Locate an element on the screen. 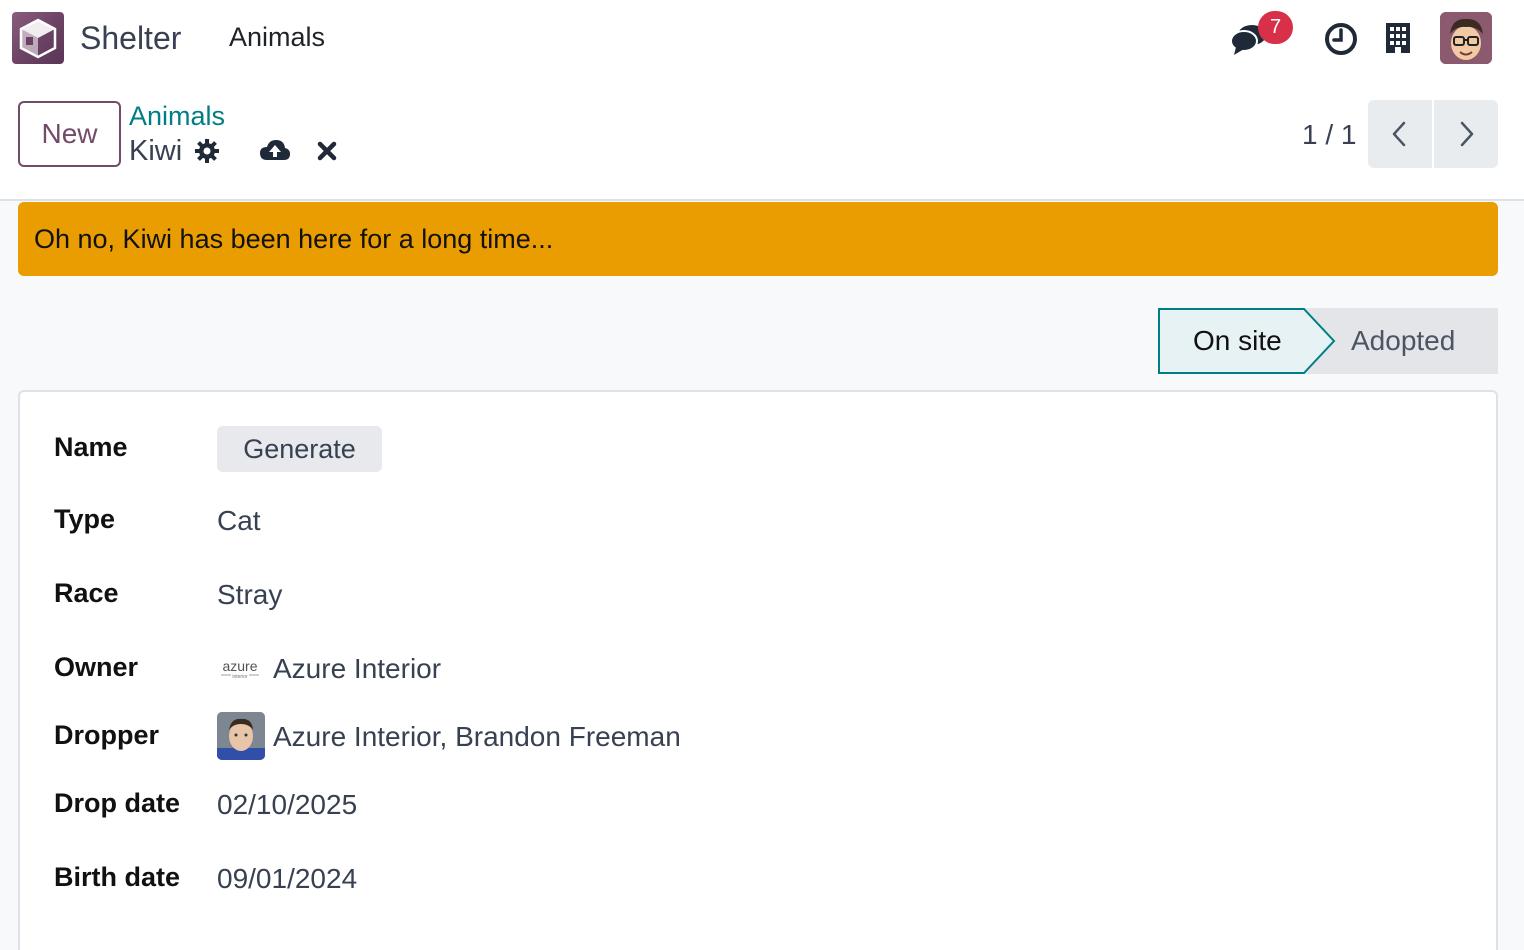 Image resolution: width=1524 pixels, height=950 pixels. chevron-left-icon is located at coordinates (1399, 134).